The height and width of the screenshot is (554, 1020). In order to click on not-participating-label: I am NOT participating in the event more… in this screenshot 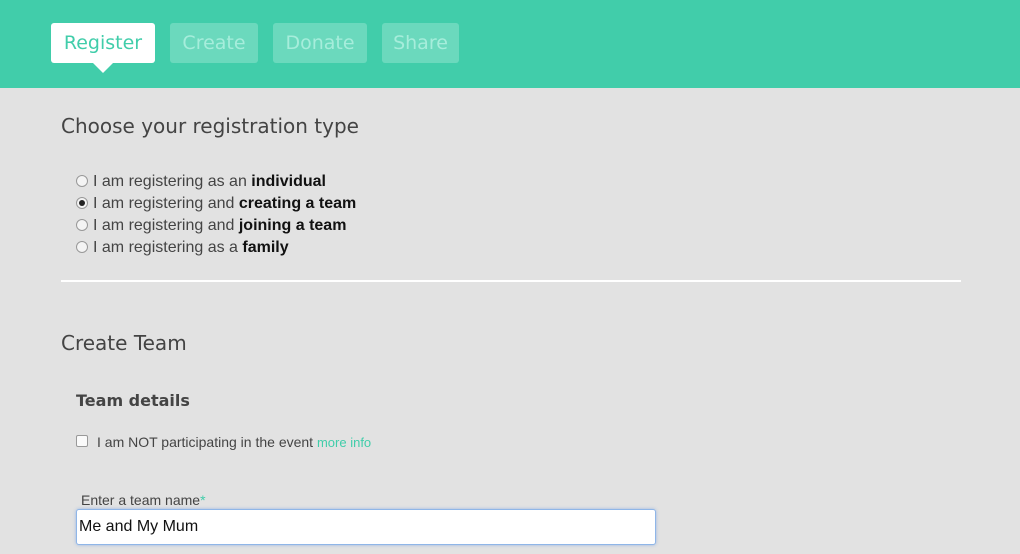, I will do `click(234, 442)`.